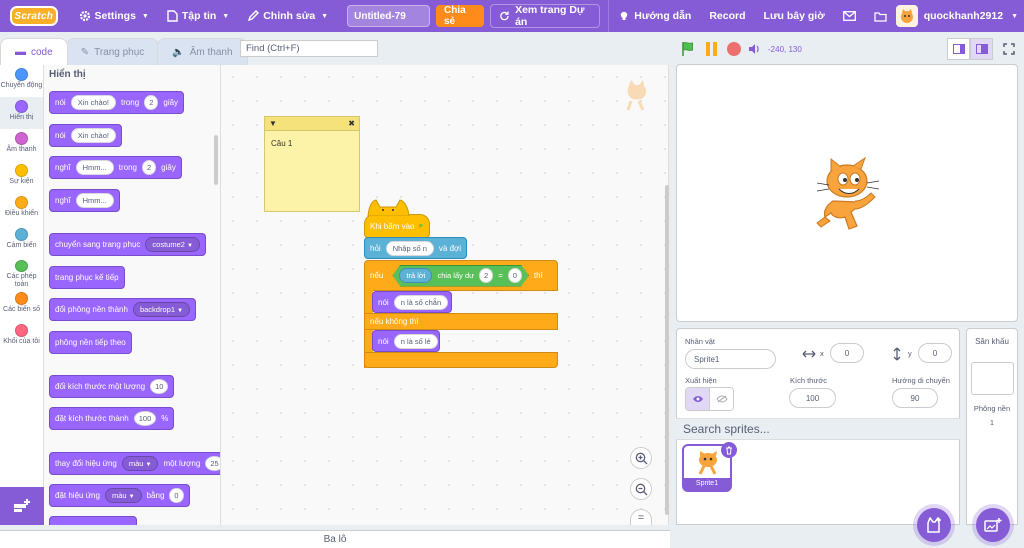 Image resolution: width=1024 pixels, height=548 pixels. Describe the element at coordinates (812, 398) in the screenshot. I see `size-input: 100` at that location.